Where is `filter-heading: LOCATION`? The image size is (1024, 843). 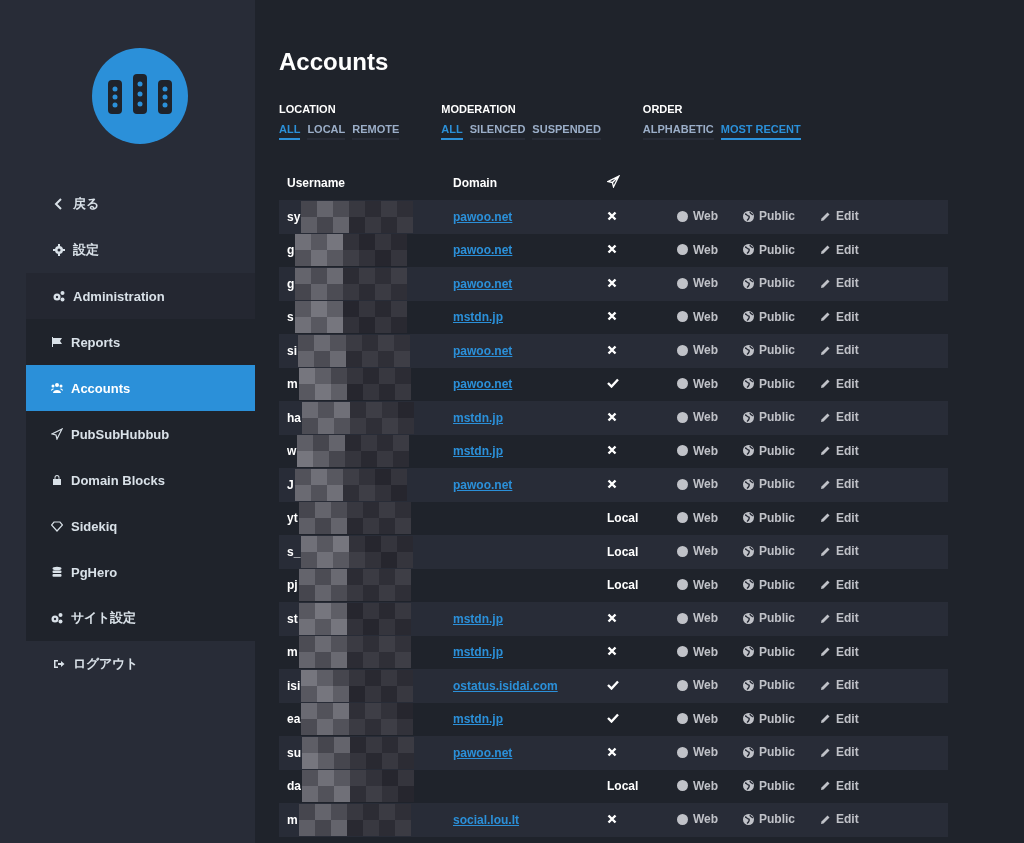
filter-heading: LOCATION is located at coordinates (308, 109).